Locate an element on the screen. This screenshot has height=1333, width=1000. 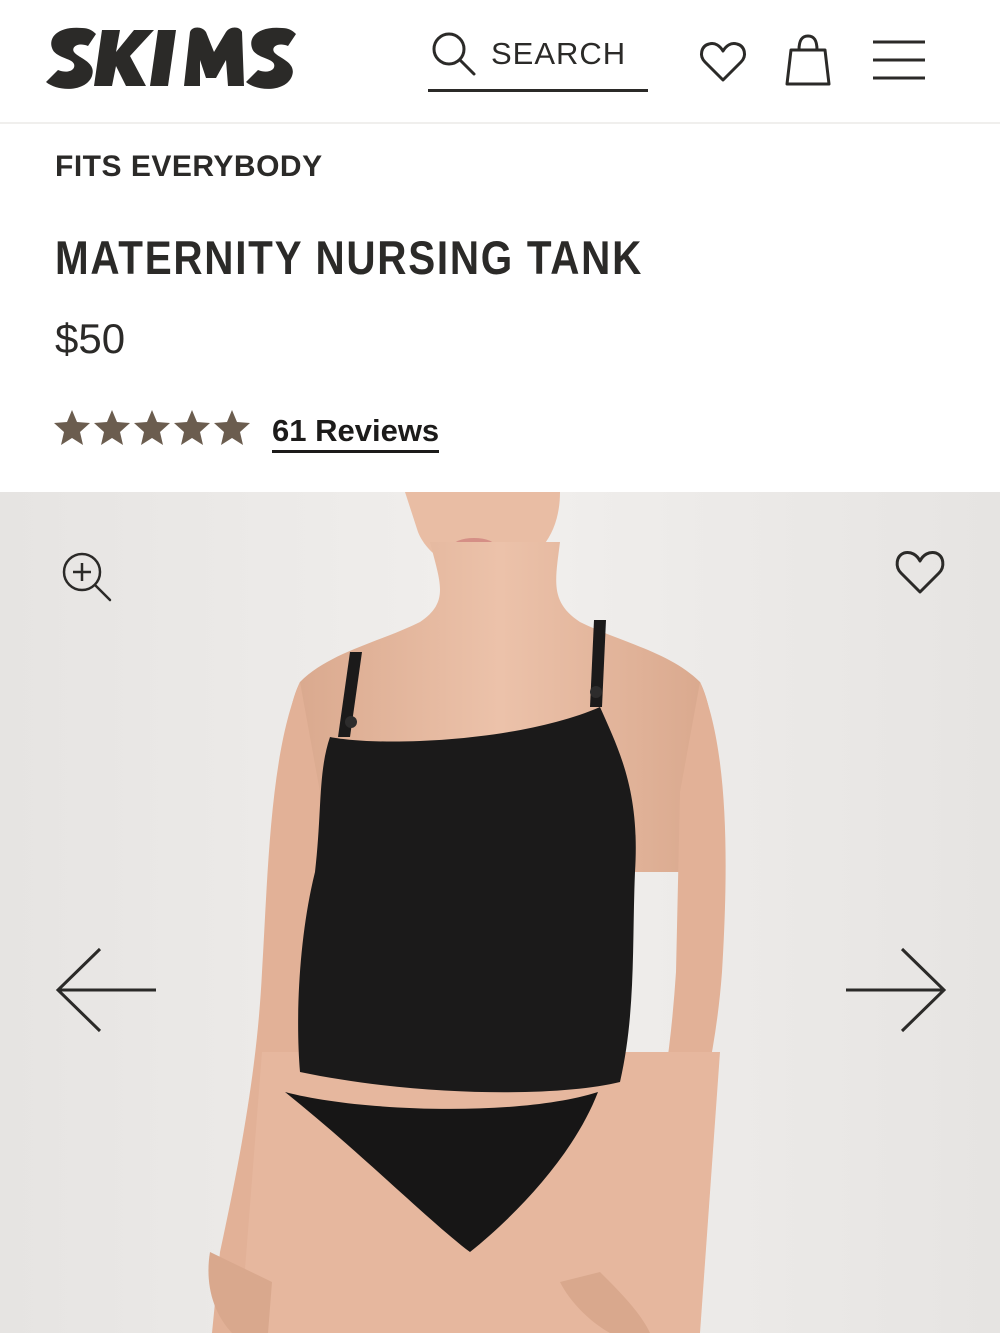
search-icon is located at coordinates (454, 54).